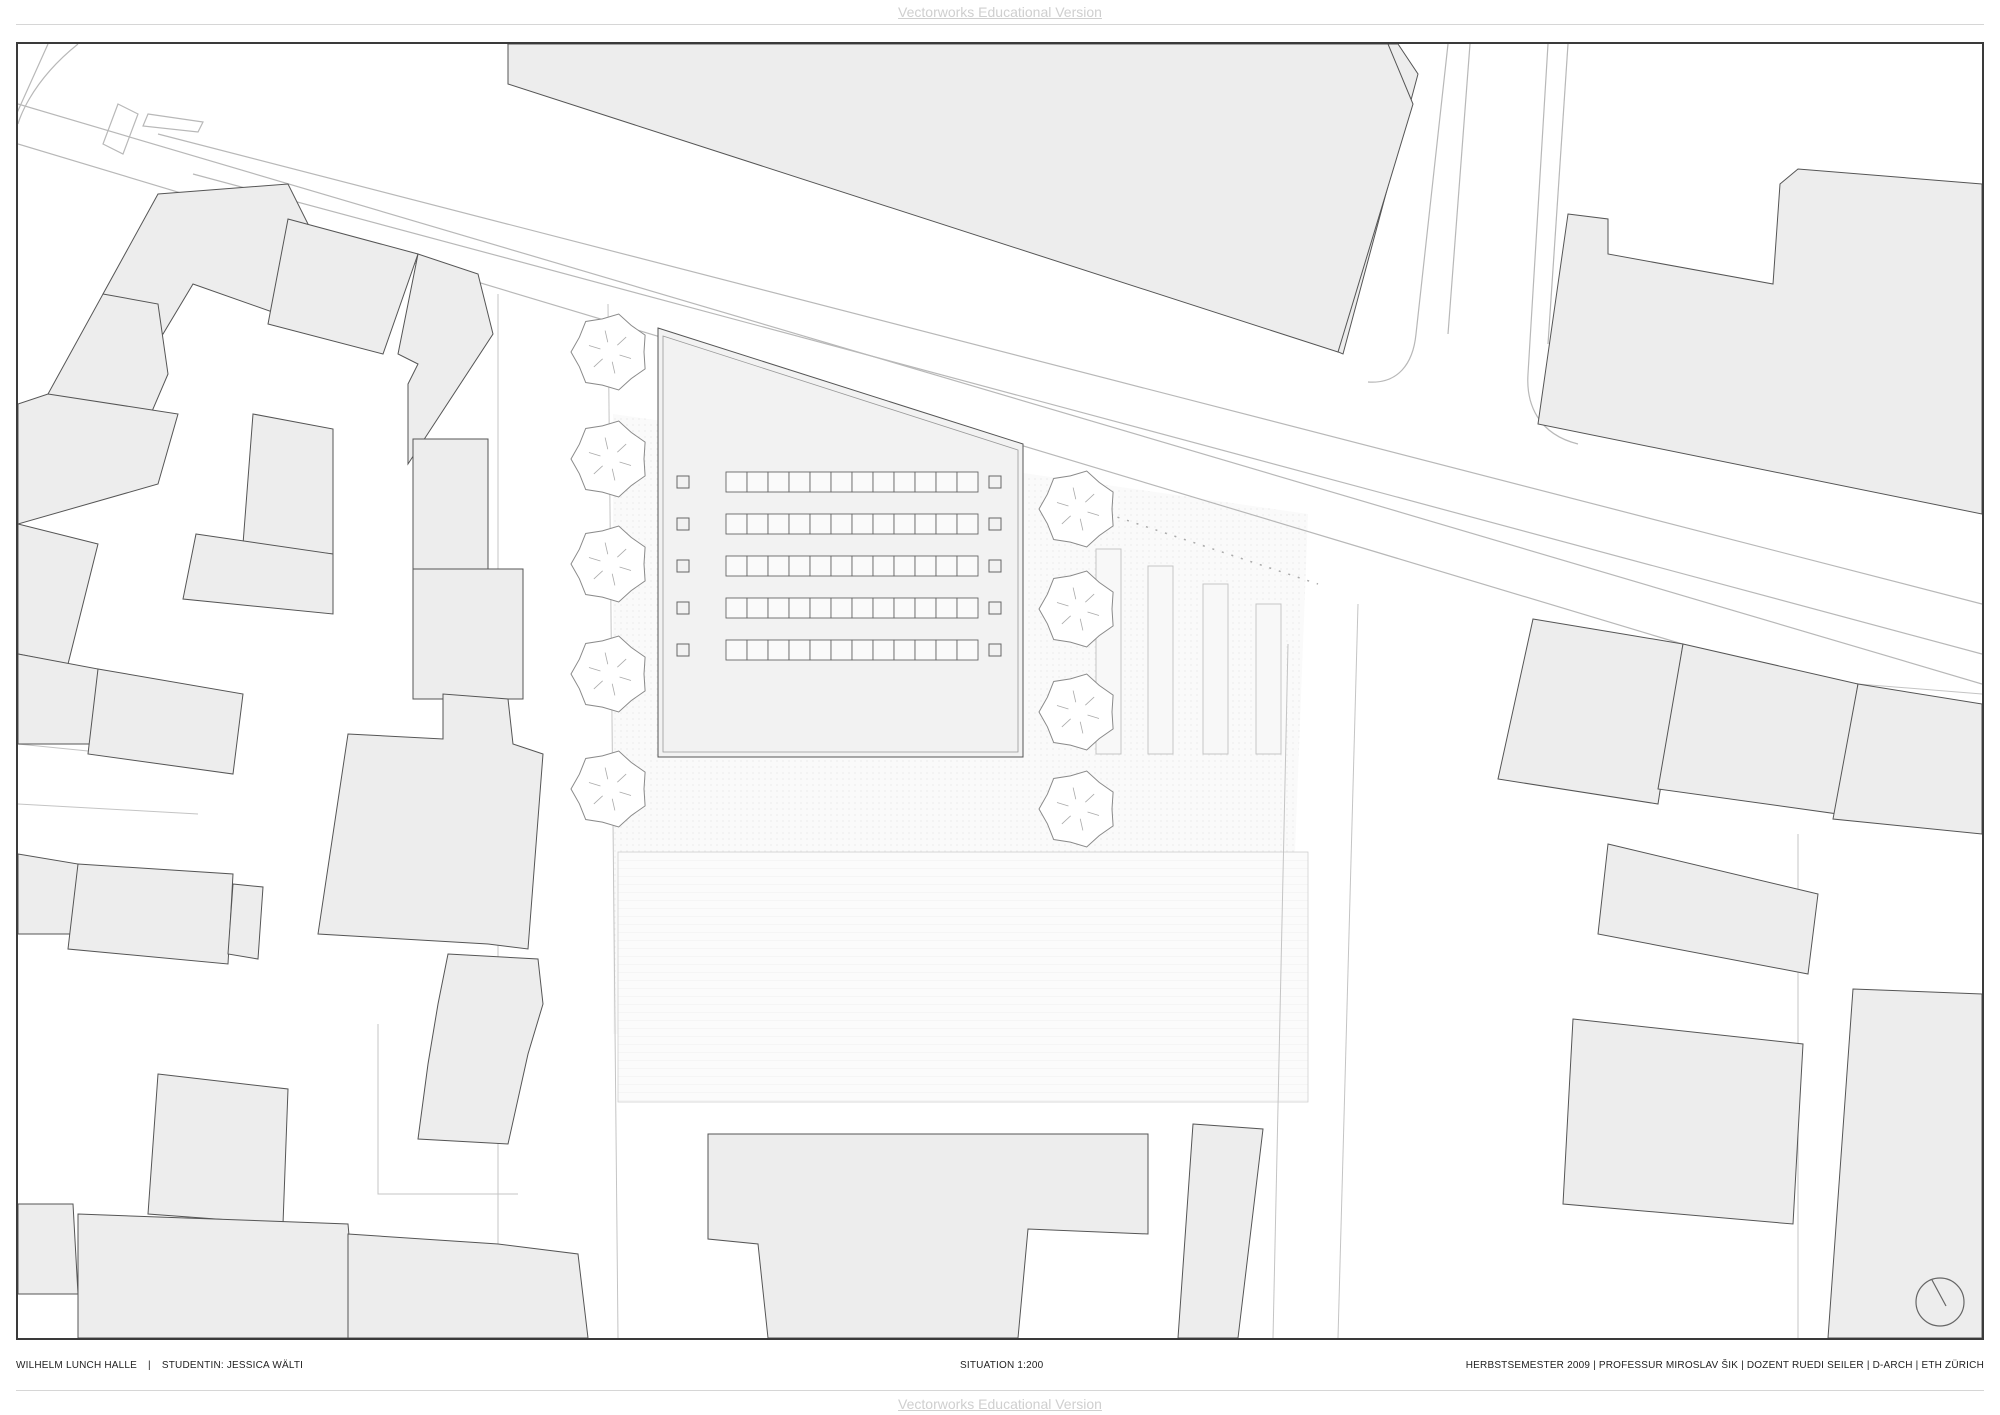  What do you see at coordinates (1000, 1404) in the screenshot?
I see `watermark-bottom: Vectorworks Educational Version` at bounding box center [1000, 1404].